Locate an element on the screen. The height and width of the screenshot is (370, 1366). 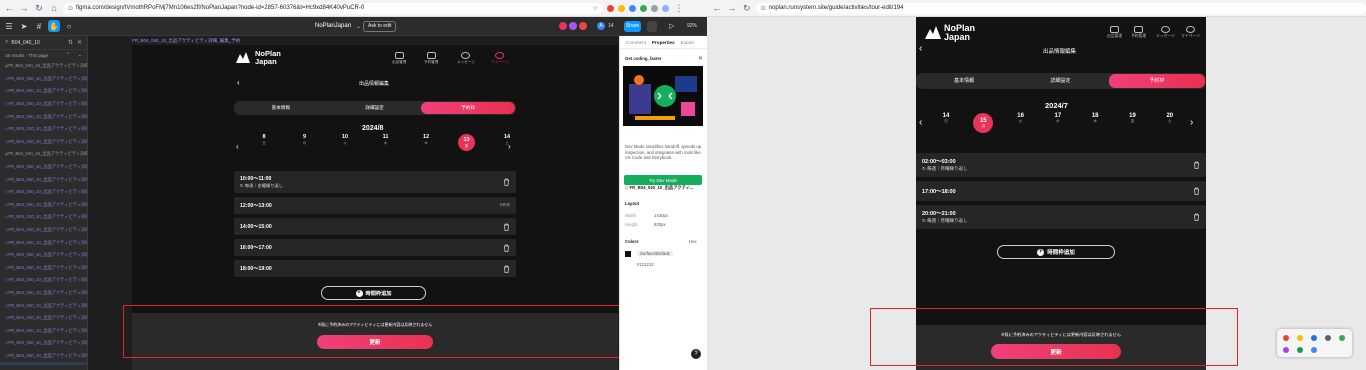
date-cell: 18 木 is located at coordinates (1095, 118).